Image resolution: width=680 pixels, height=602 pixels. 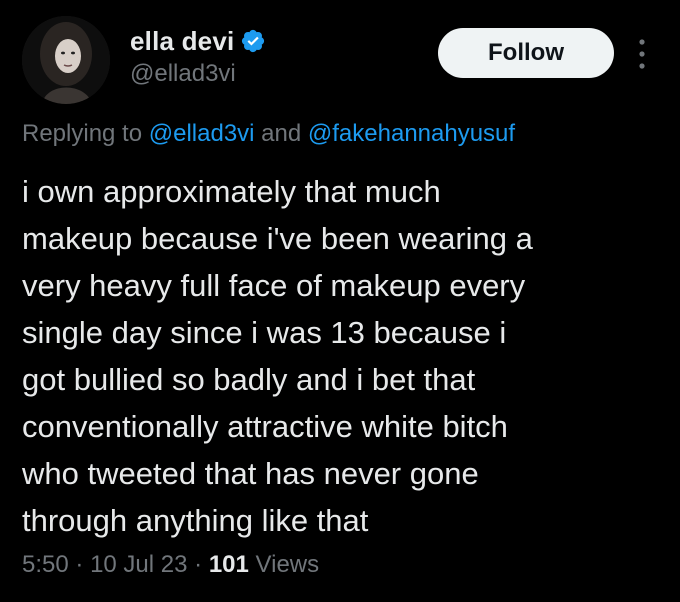 I want to click on display-name: ella devi, so click(x=182, y=41).